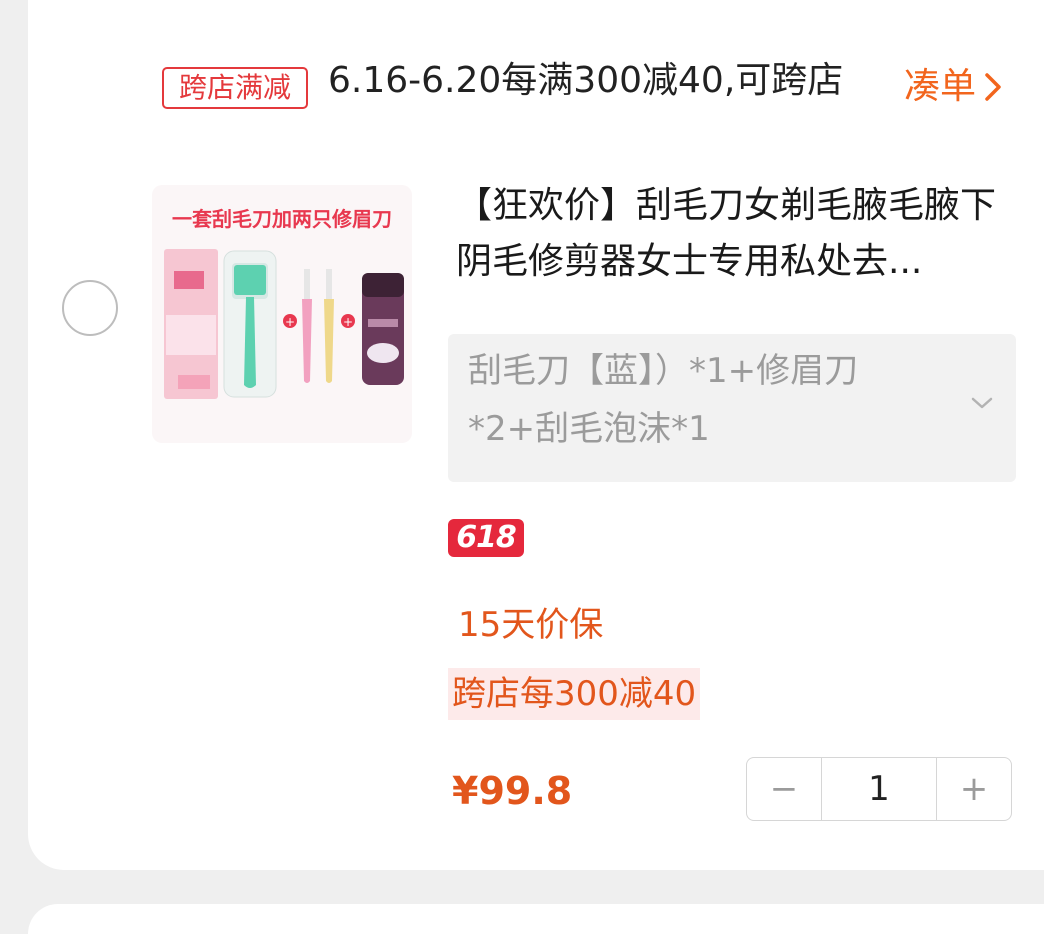  I want to click on chevron-down-icon, so click(982, 403).